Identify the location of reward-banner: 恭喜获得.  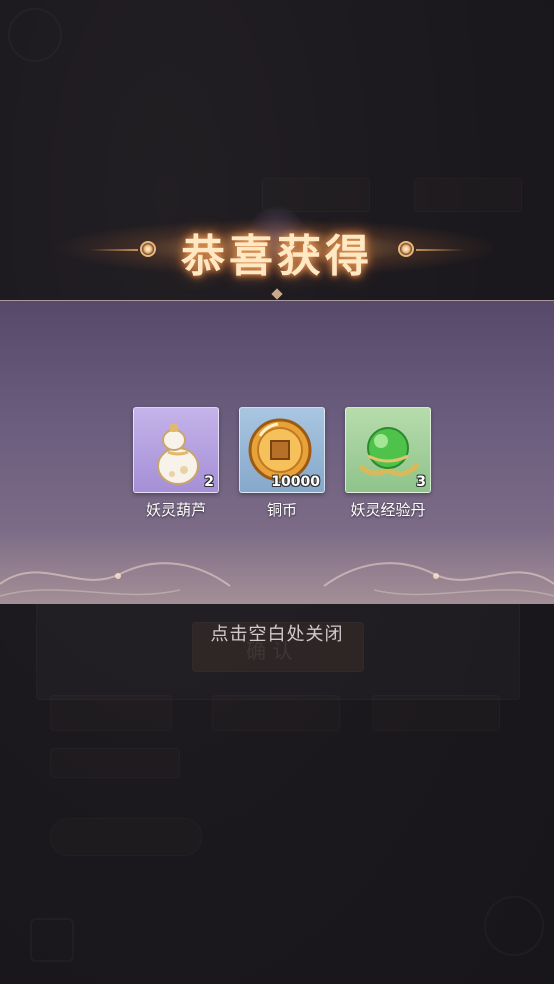
(277, 250).